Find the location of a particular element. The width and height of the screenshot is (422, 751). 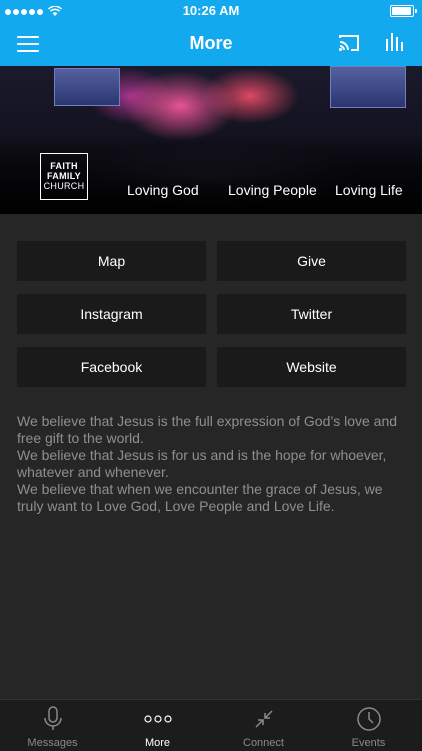

audio-bars-icon is located at coordinates (395, 42).